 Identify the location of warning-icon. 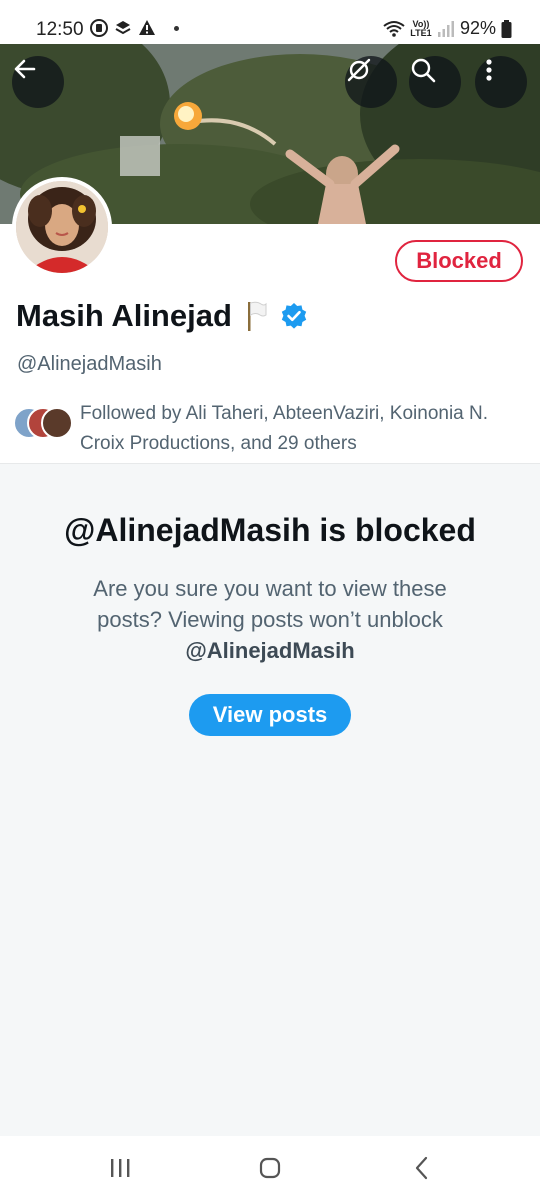
(147, 27).